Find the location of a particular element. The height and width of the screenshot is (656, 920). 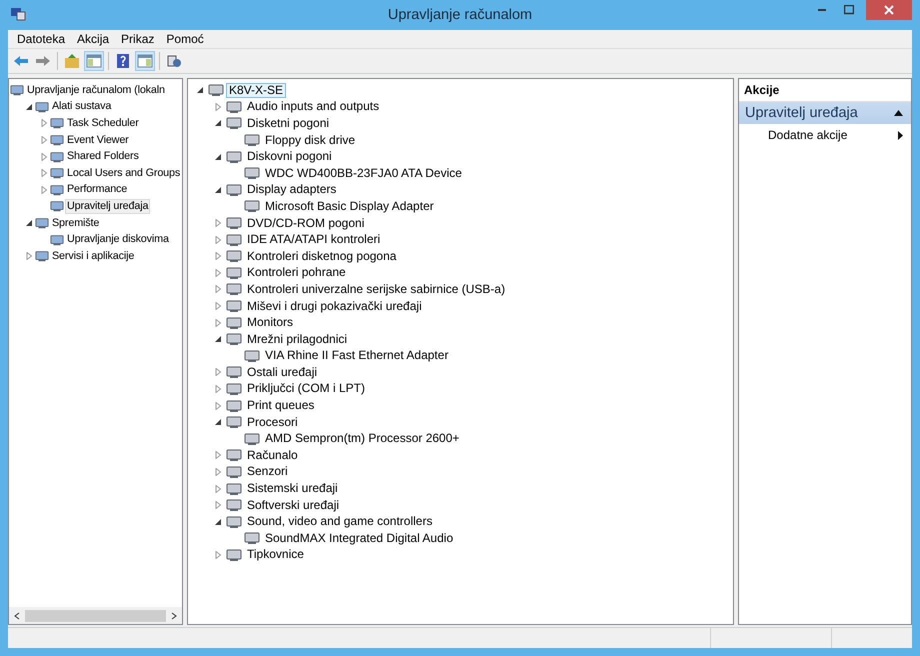

tree-item: Diskovni pogoni is located at coordinates (289, 156).